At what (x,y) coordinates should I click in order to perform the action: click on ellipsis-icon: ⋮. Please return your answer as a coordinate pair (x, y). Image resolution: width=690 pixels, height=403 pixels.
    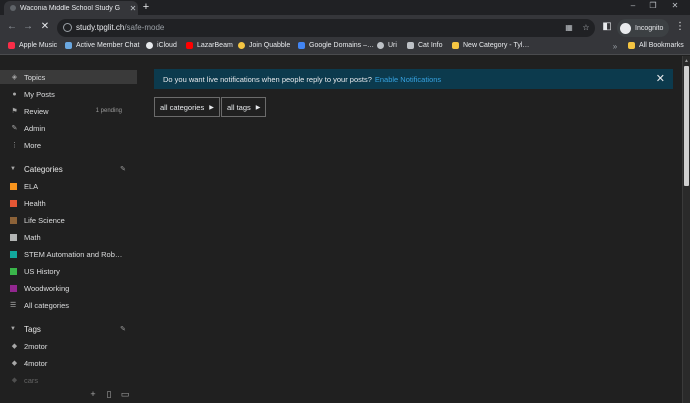
    Looking at the image, I should click on (14, 145).